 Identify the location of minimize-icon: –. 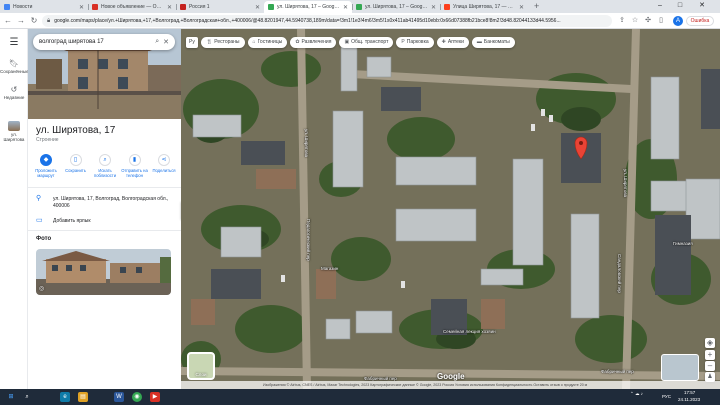
(660, 6).